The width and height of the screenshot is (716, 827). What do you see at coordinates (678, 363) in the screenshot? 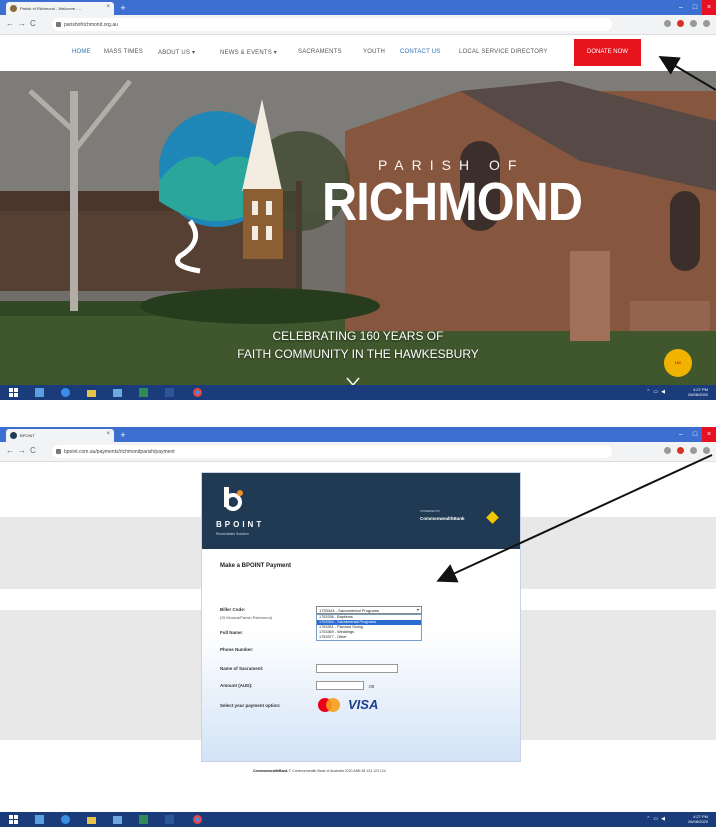
I see `celebration-badge-icon: 160` at bounding box center [678, 363].